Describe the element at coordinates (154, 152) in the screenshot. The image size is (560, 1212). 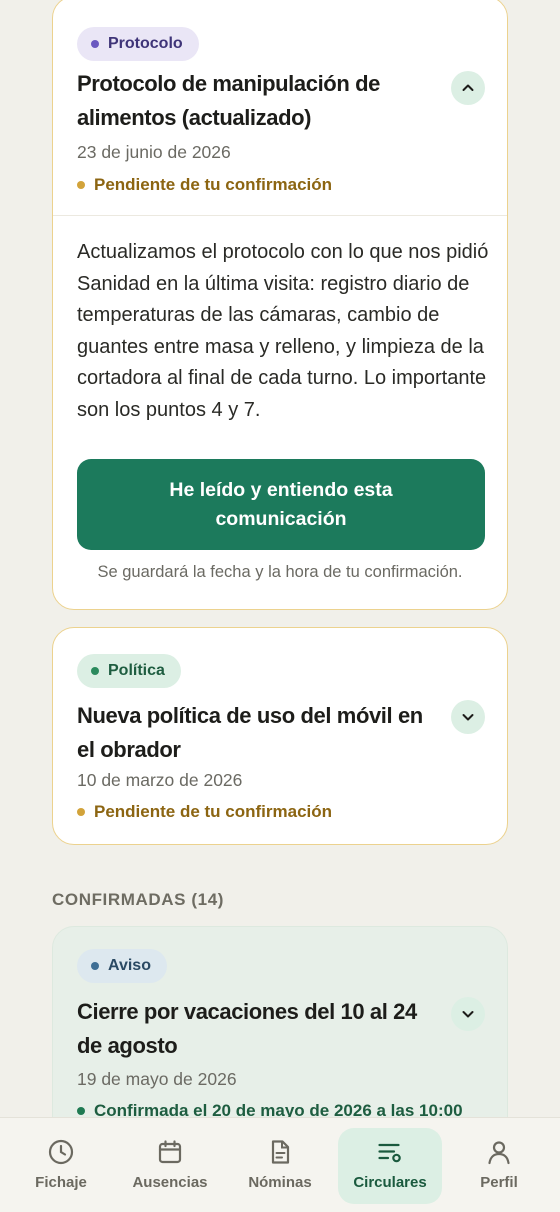
I see `circular-date: 23 de junio de 2026` at that location.